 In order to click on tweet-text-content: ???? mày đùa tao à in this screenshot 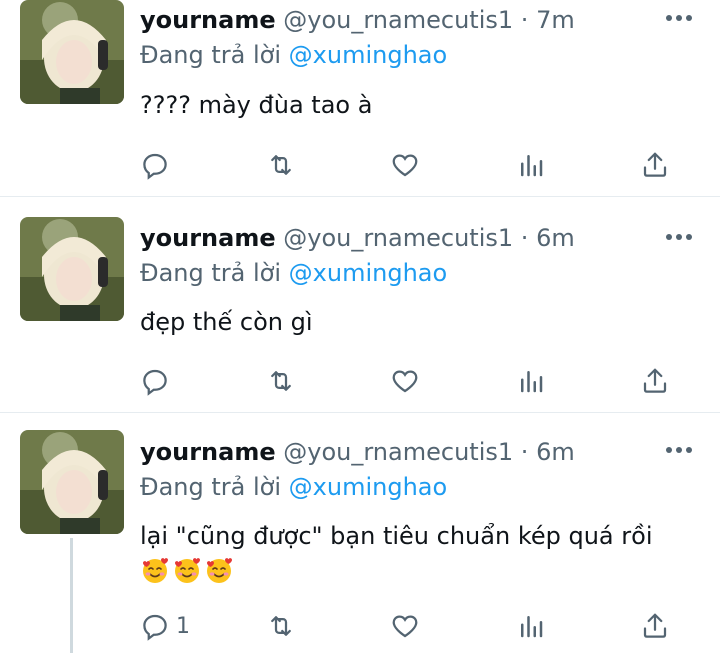, I will do `click(256, 105)`.